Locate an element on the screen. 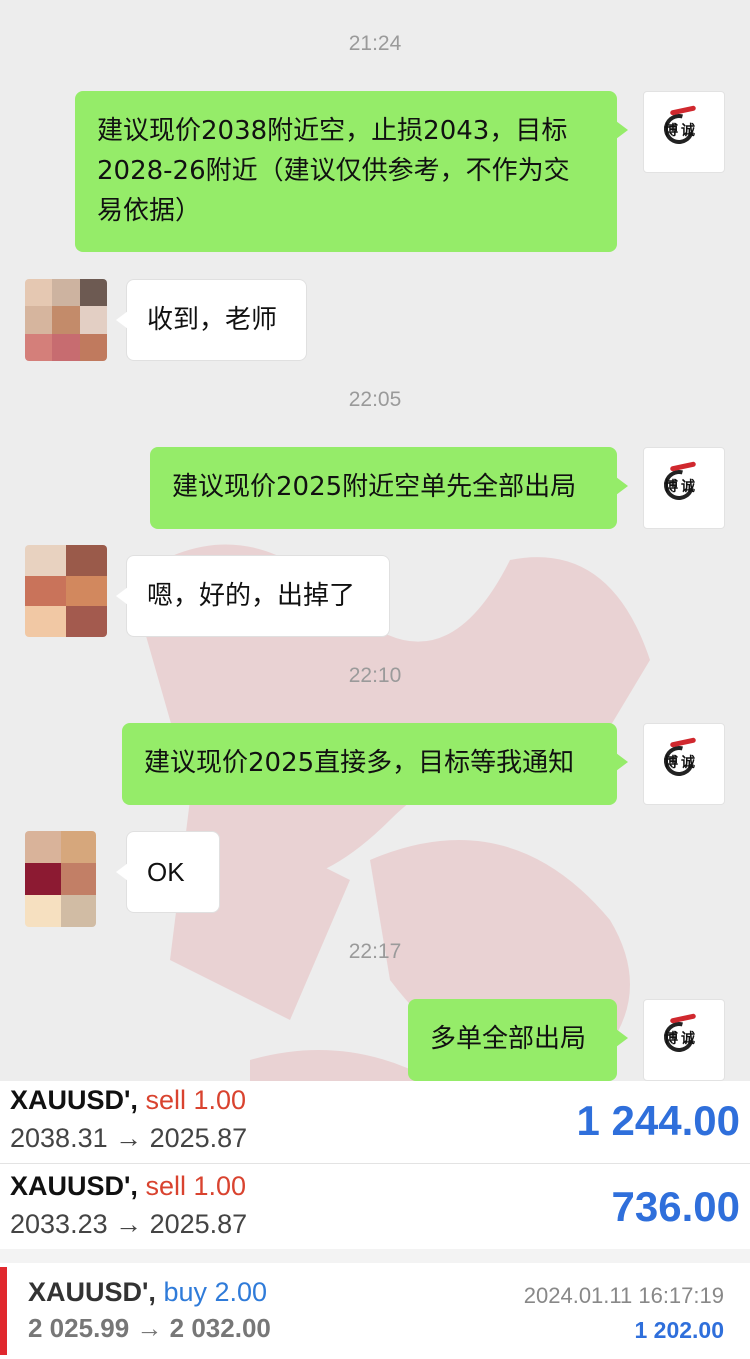 The width and height of the screenshot is (750, 1359). message-bubble-outgoing: 多单全部出局 is located at coordinates (518, 1040).